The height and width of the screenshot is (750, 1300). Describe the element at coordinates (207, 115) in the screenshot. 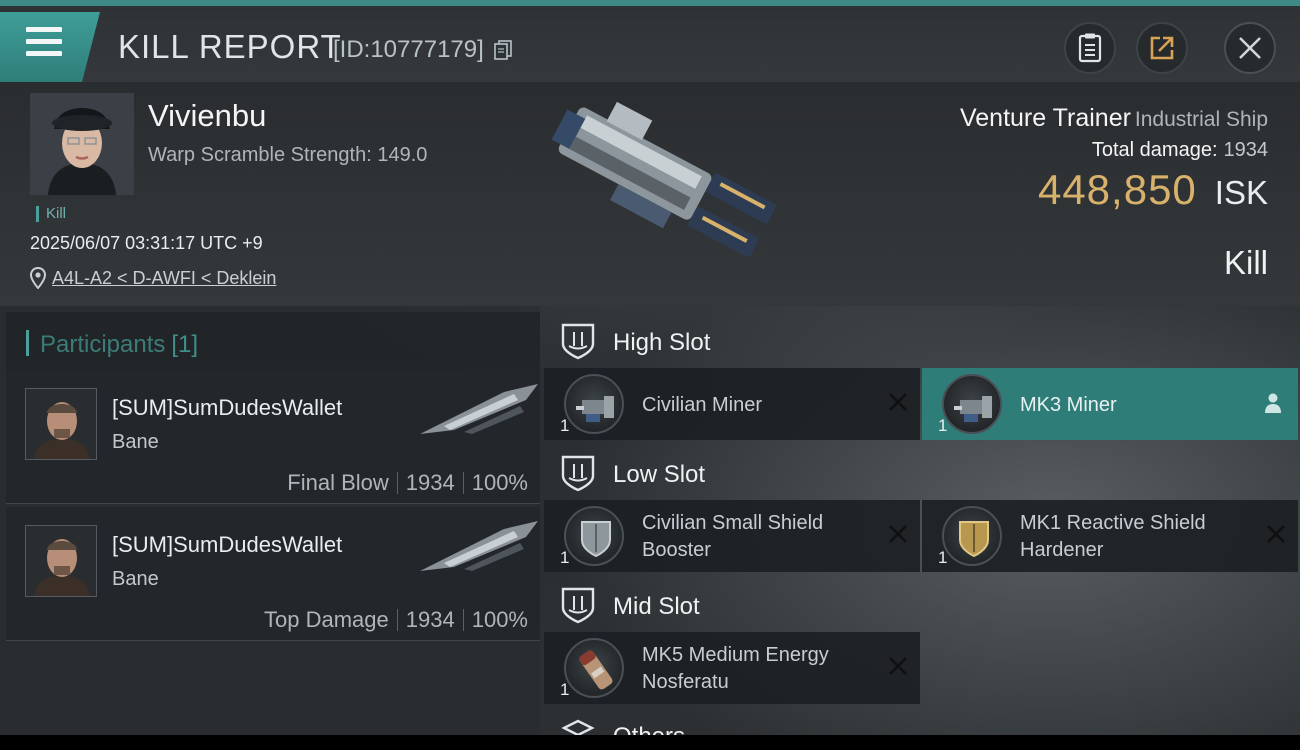

I see `victim-name: Vivienbu` at that location.